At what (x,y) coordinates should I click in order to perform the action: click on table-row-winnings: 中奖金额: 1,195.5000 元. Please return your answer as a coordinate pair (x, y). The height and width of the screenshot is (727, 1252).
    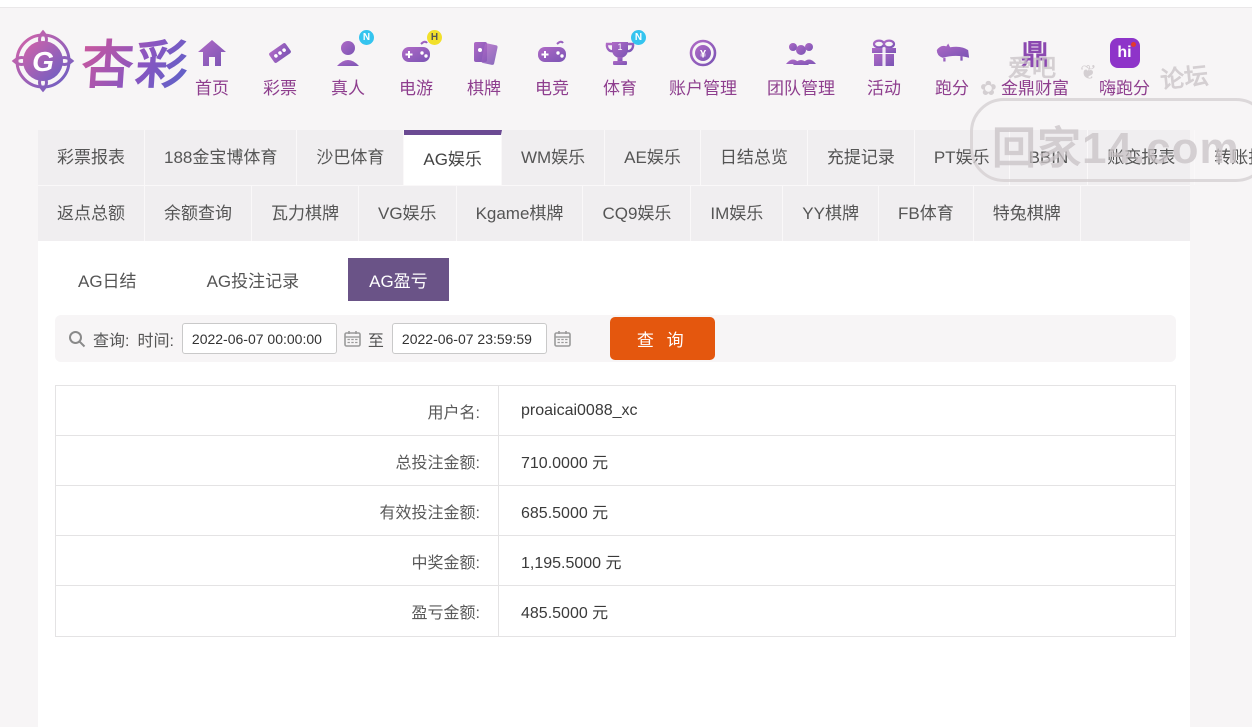
    Looking at the image, I should click on (615, 561).